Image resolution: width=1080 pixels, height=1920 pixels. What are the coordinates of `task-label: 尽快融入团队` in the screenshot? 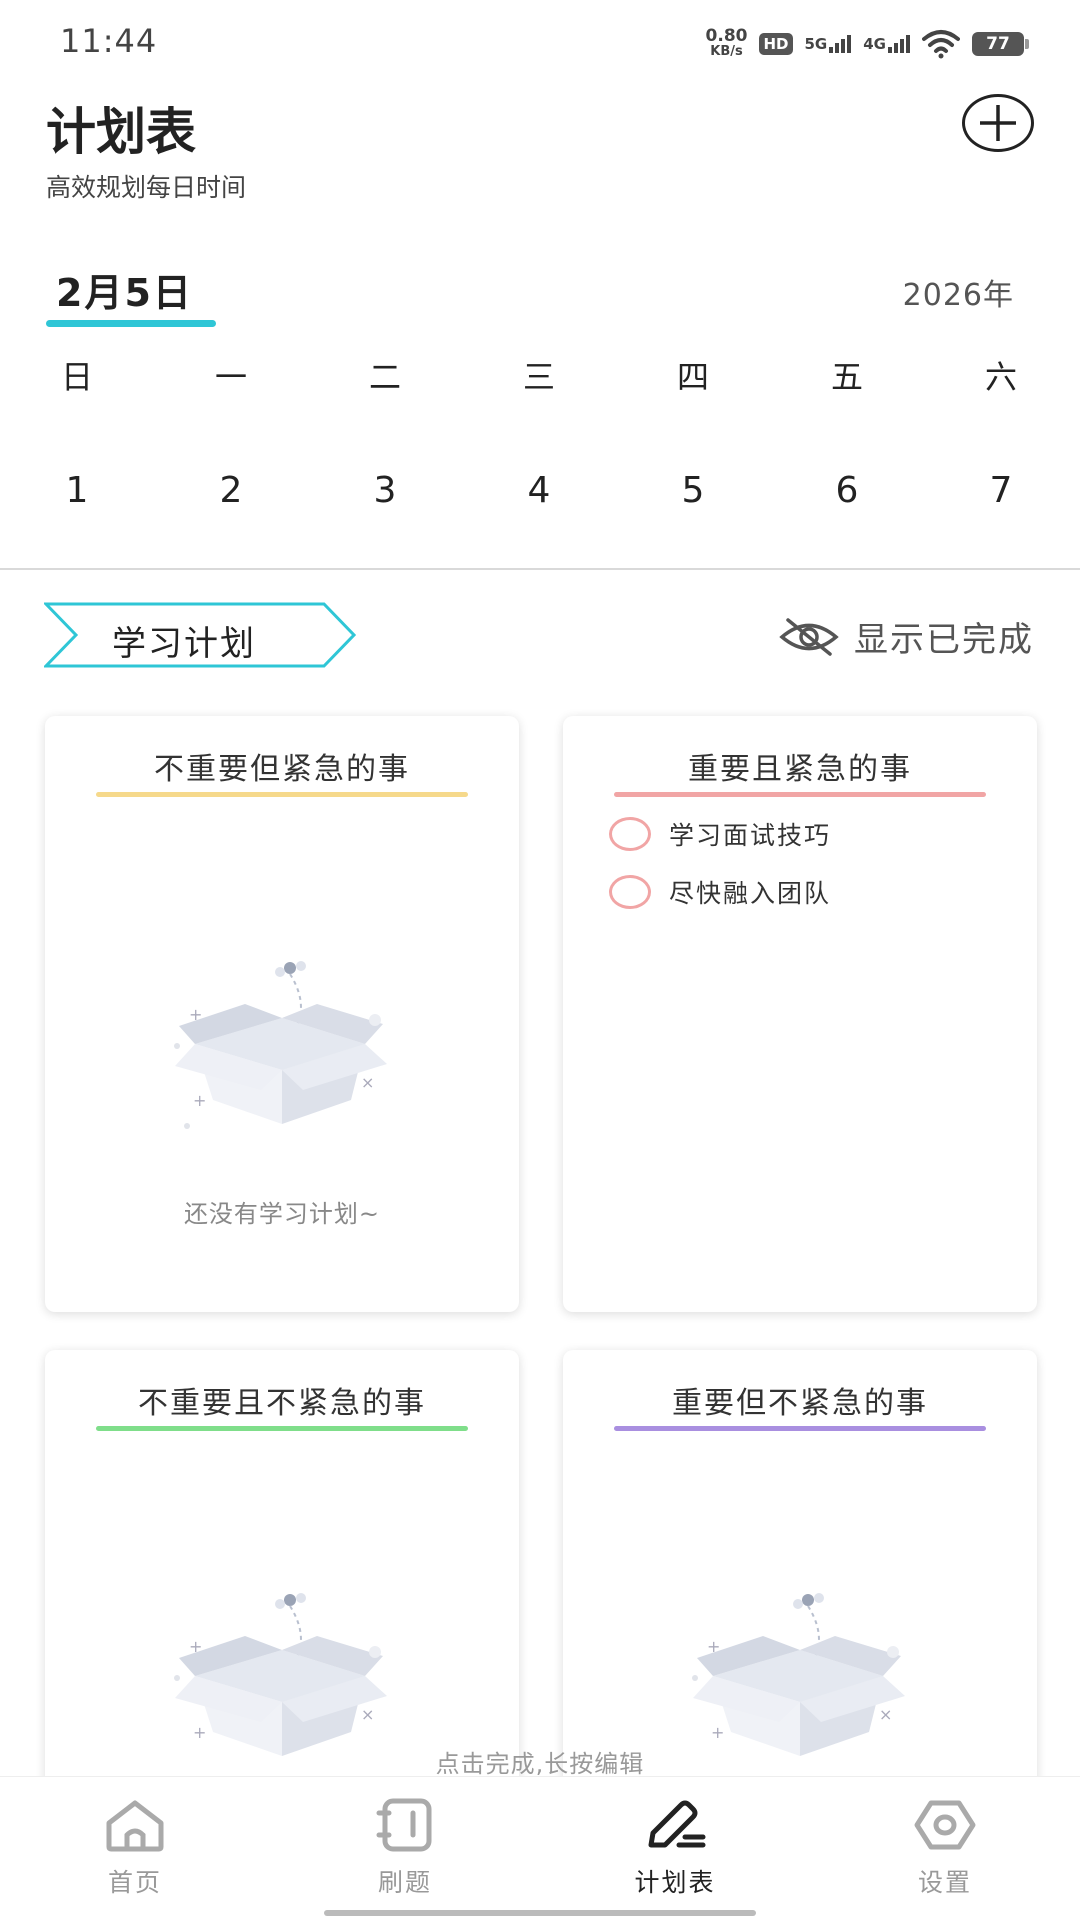 It's located at (750, 893).